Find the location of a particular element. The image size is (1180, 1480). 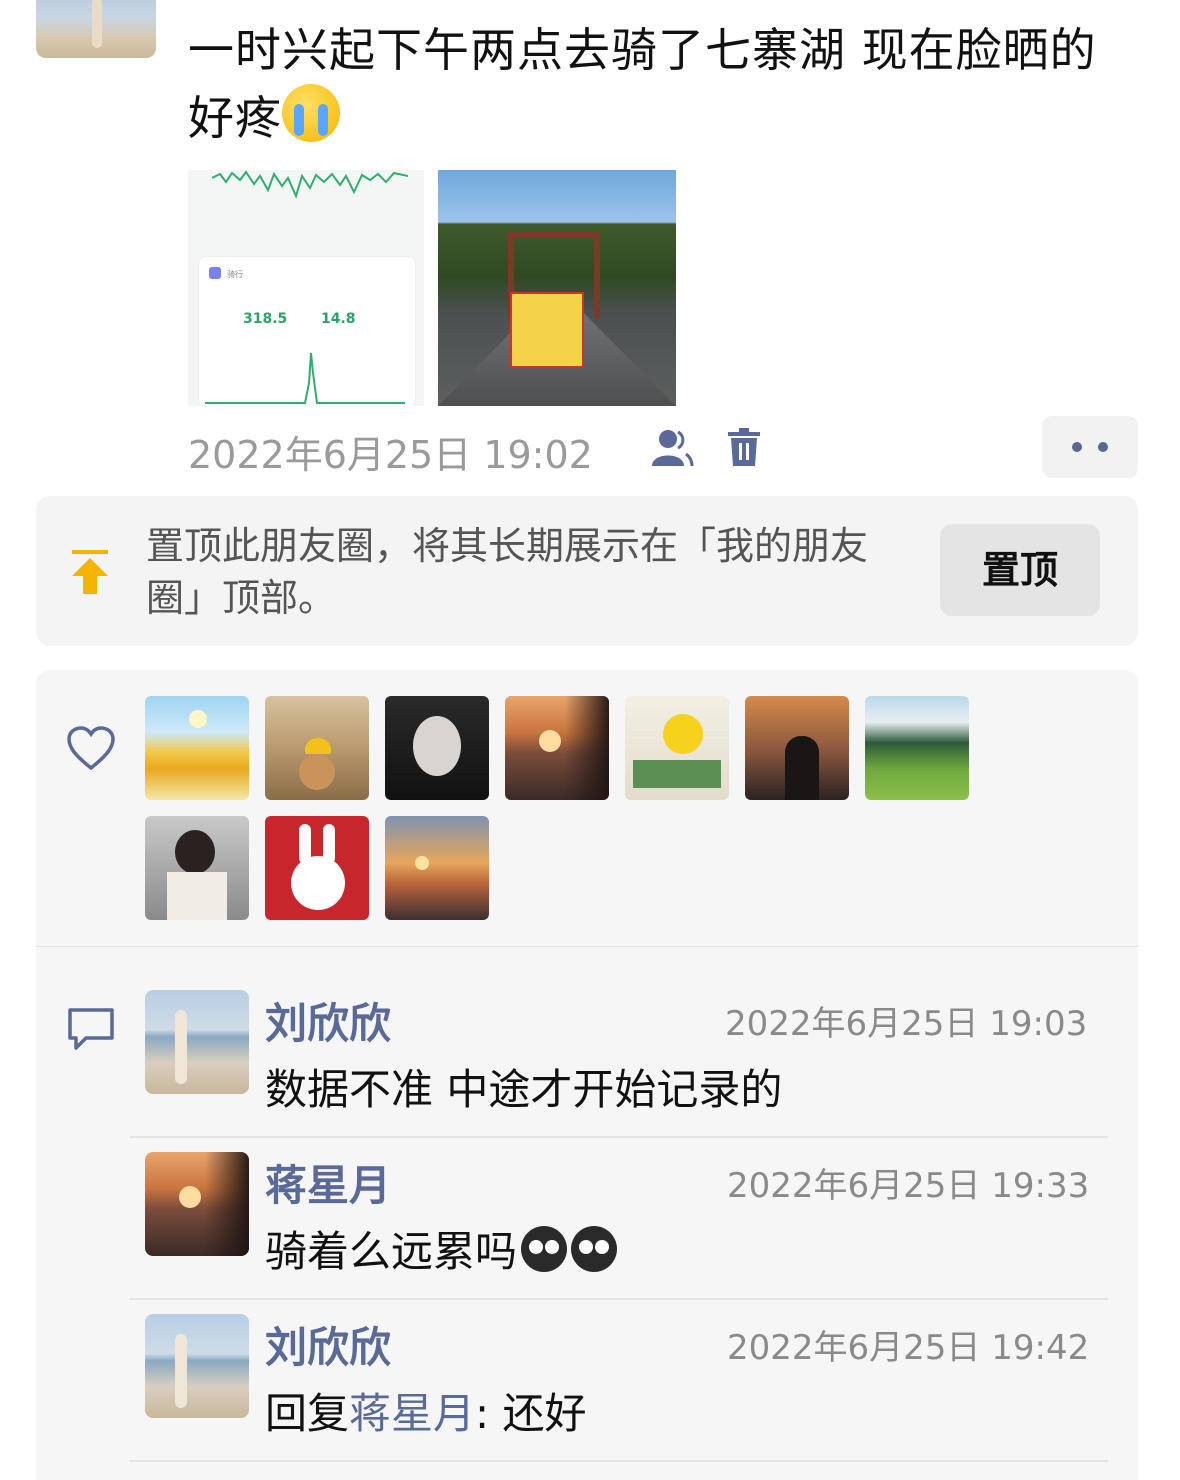

stat-value-1: 318.5 is located at coordinates (265, 319).